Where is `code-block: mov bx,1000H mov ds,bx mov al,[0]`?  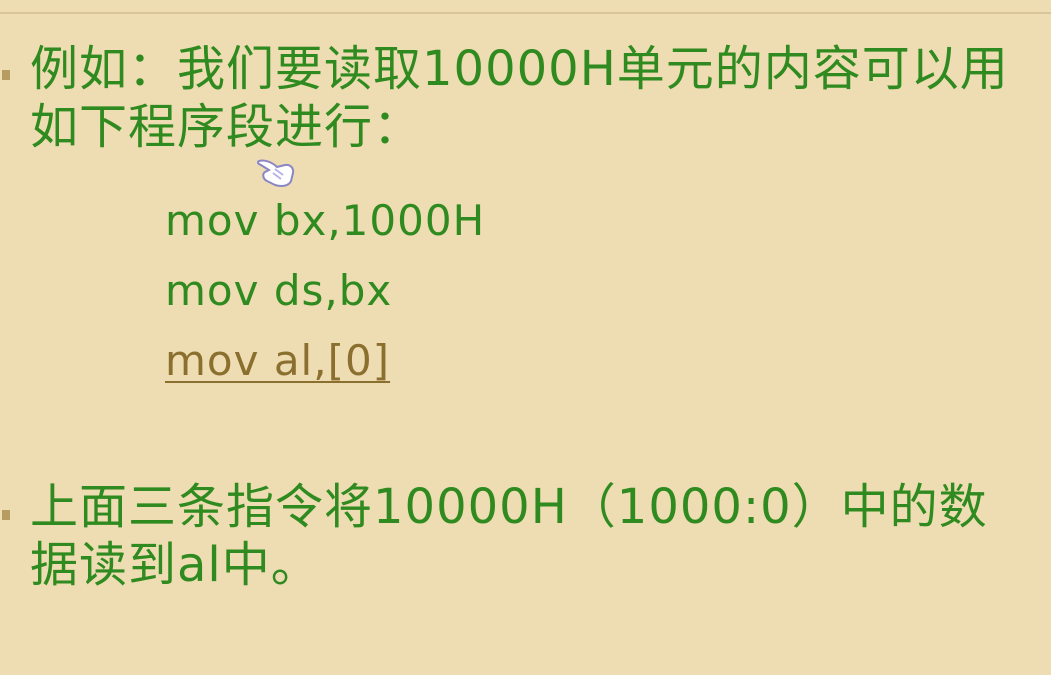
code-block: mov bx,1000H mov ds,bx mov al,[0] is located at coordinates (325, 291).